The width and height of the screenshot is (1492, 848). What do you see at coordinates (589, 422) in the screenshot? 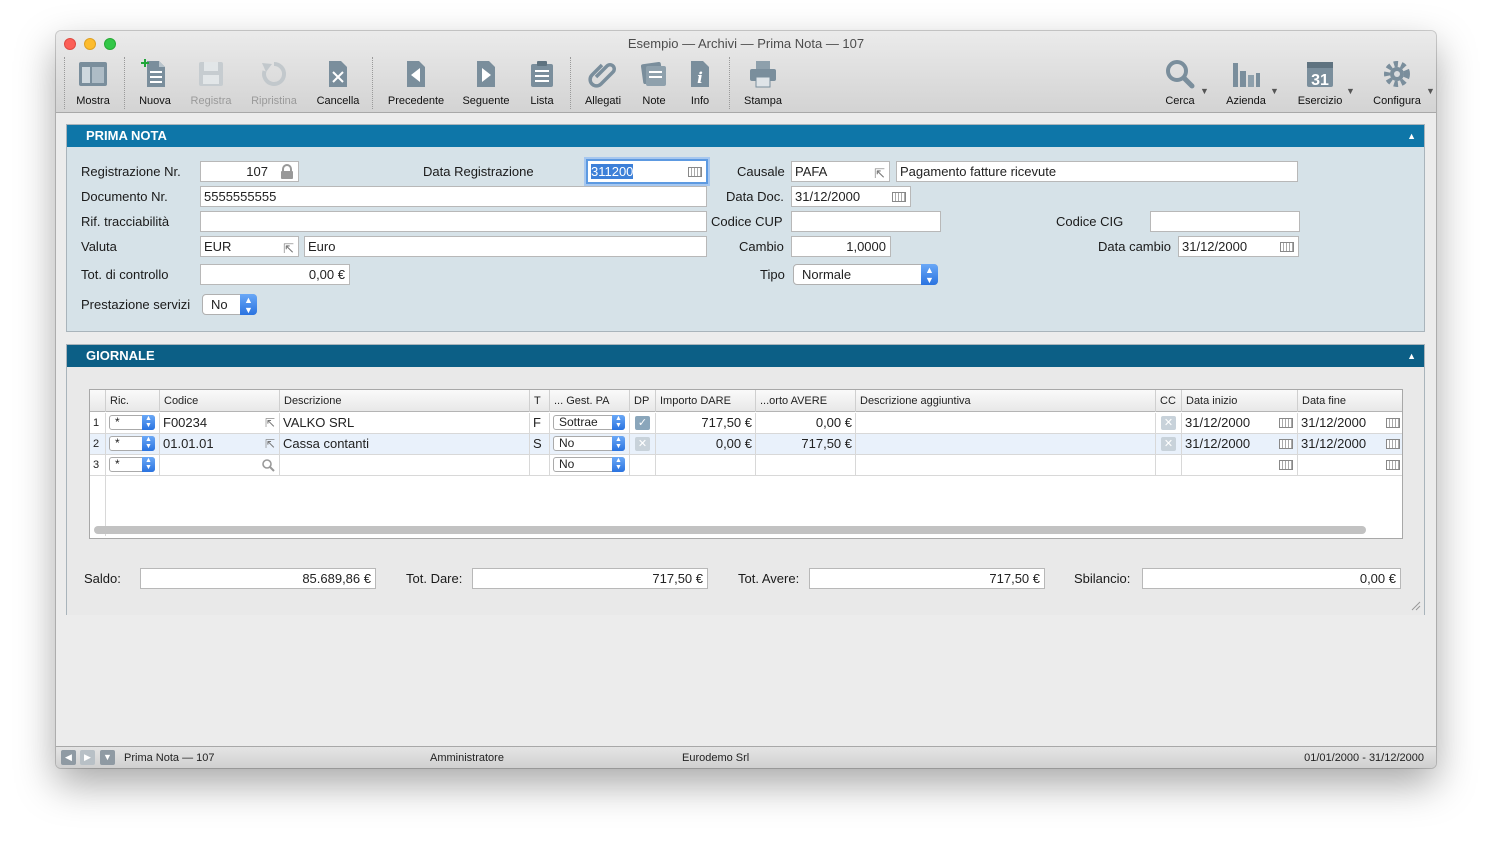
I see `gest-pa-select: Sottrae ▲ ▼` at bounding box center [589, 422].